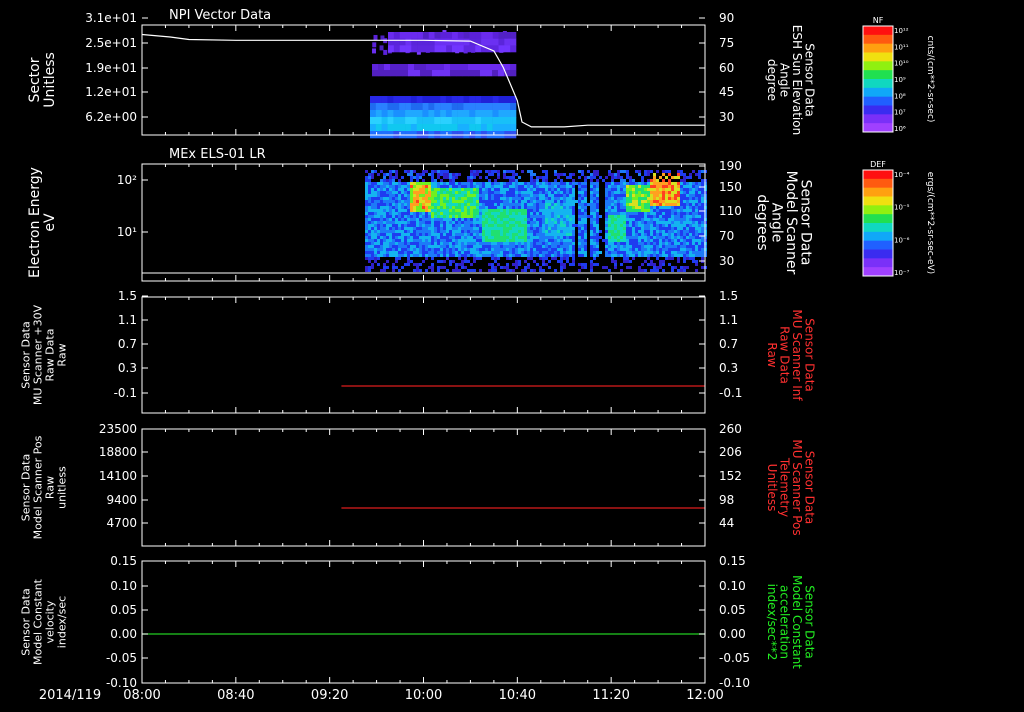 The image size is (1024, 712). I want to click on def-colorbar-tick: 10⁻⁷, so click(902, 273).